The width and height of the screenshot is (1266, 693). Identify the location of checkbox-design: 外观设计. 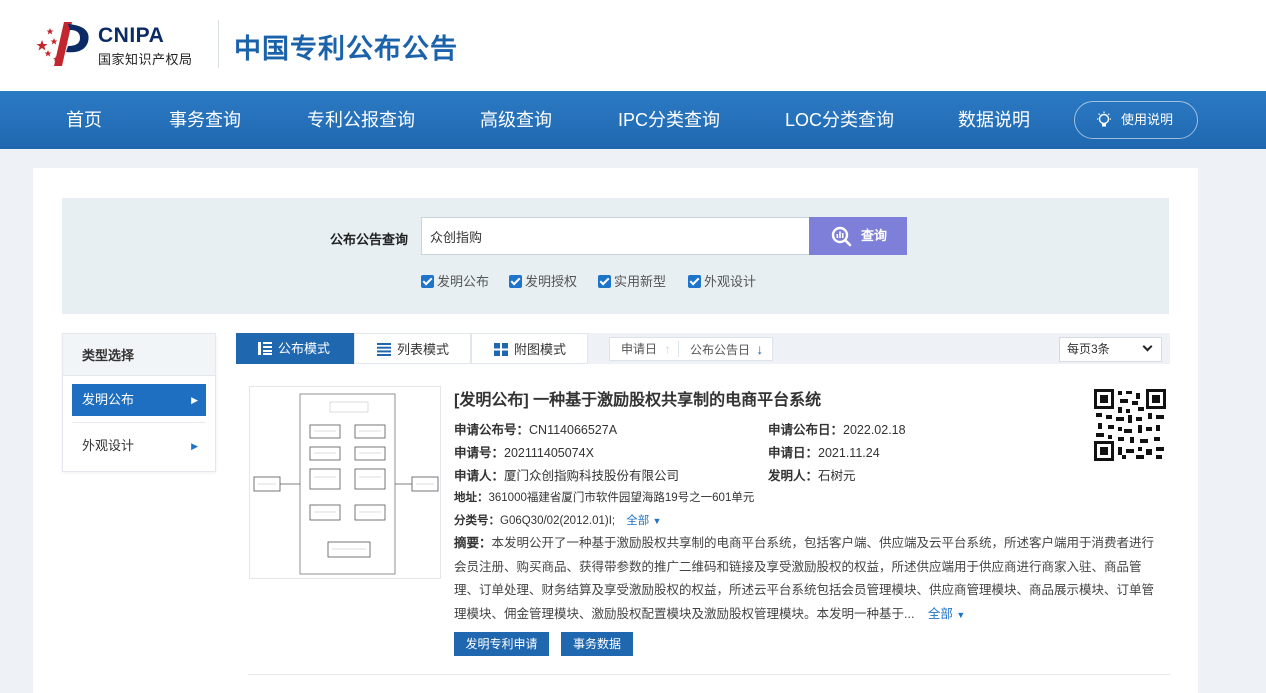
(722, 280).